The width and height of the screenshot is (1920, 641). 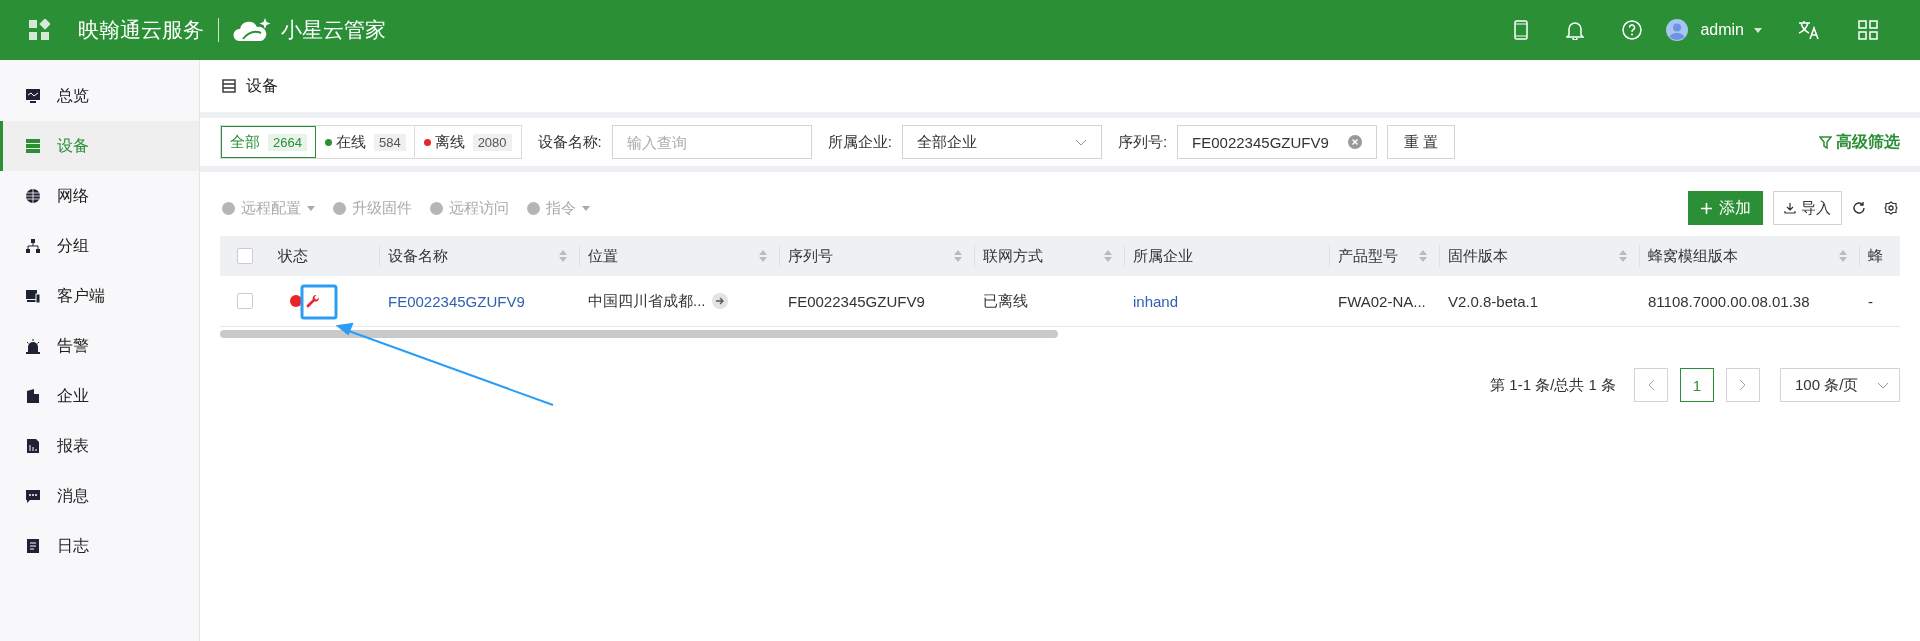 I want to click on table-cell: V2.0.8-beta.1, so click(x=1493, y=301).